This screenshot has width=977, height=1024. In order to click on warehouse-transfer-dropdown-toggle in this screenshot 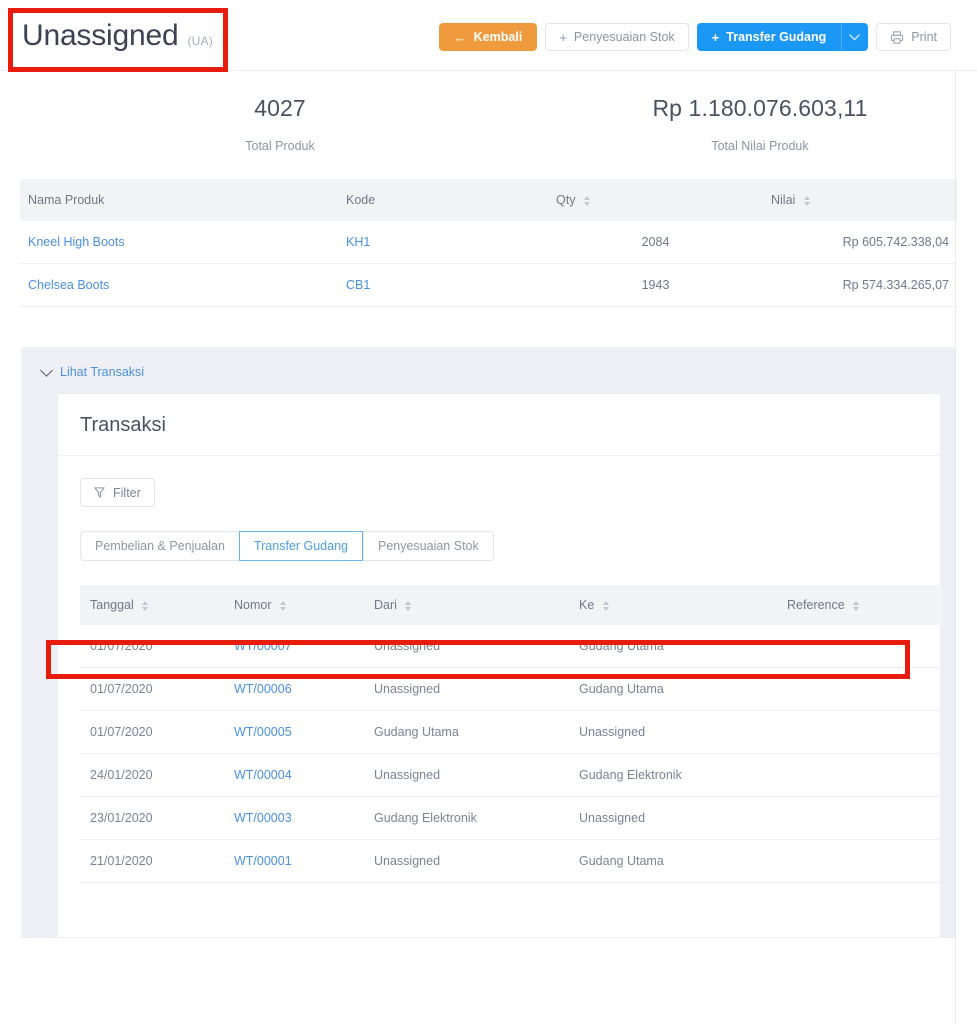, I will do `click(855, 37)`.